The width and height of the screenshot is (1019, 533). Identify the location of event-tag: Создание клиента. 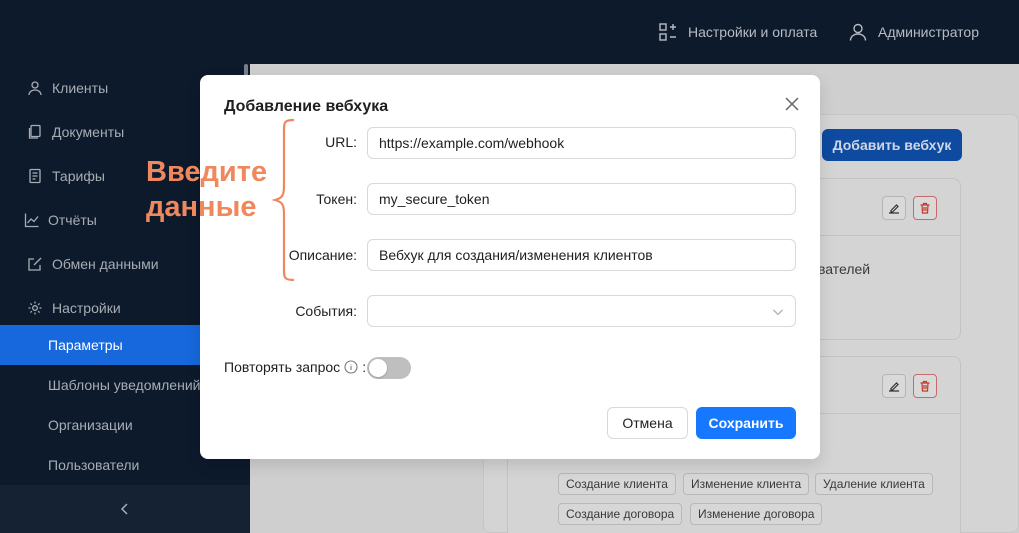
(617, 484).